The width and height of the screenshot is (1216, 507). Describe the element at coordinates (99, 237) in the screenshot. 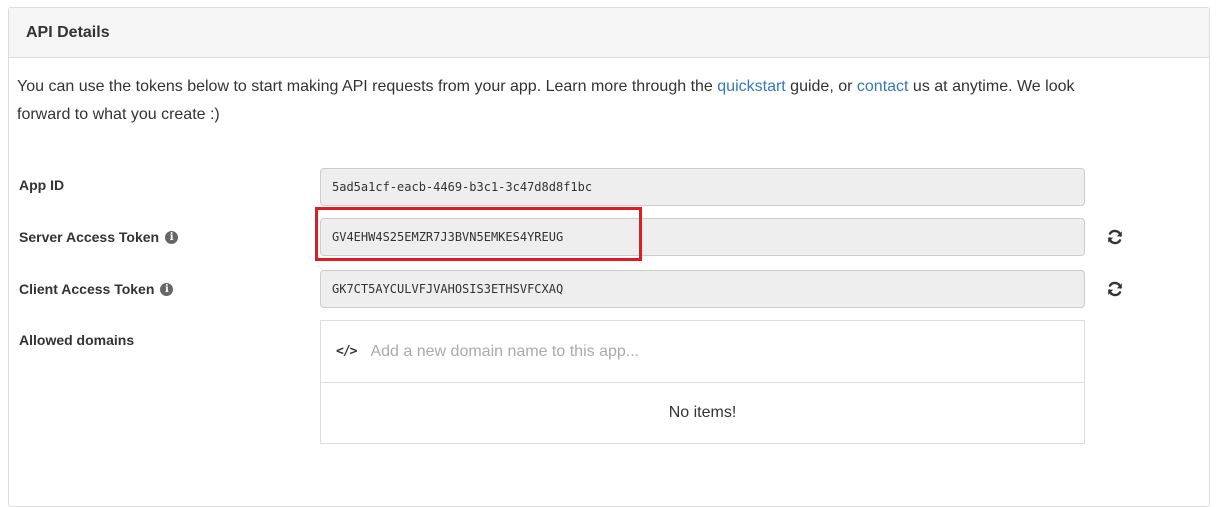

I see `server-access-token-label: Server Access Token i` at that location.